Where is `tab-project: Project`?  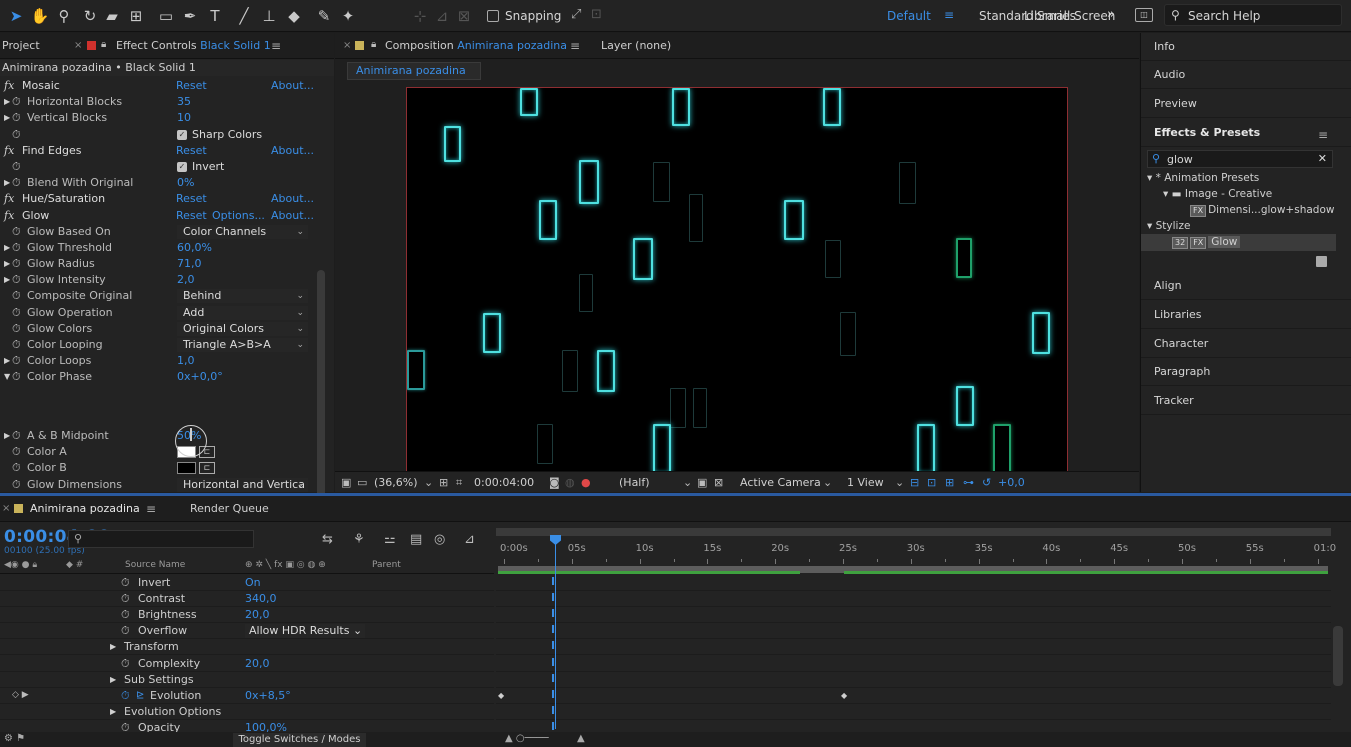
tab-project: Project is located at coordinates (21, 45).